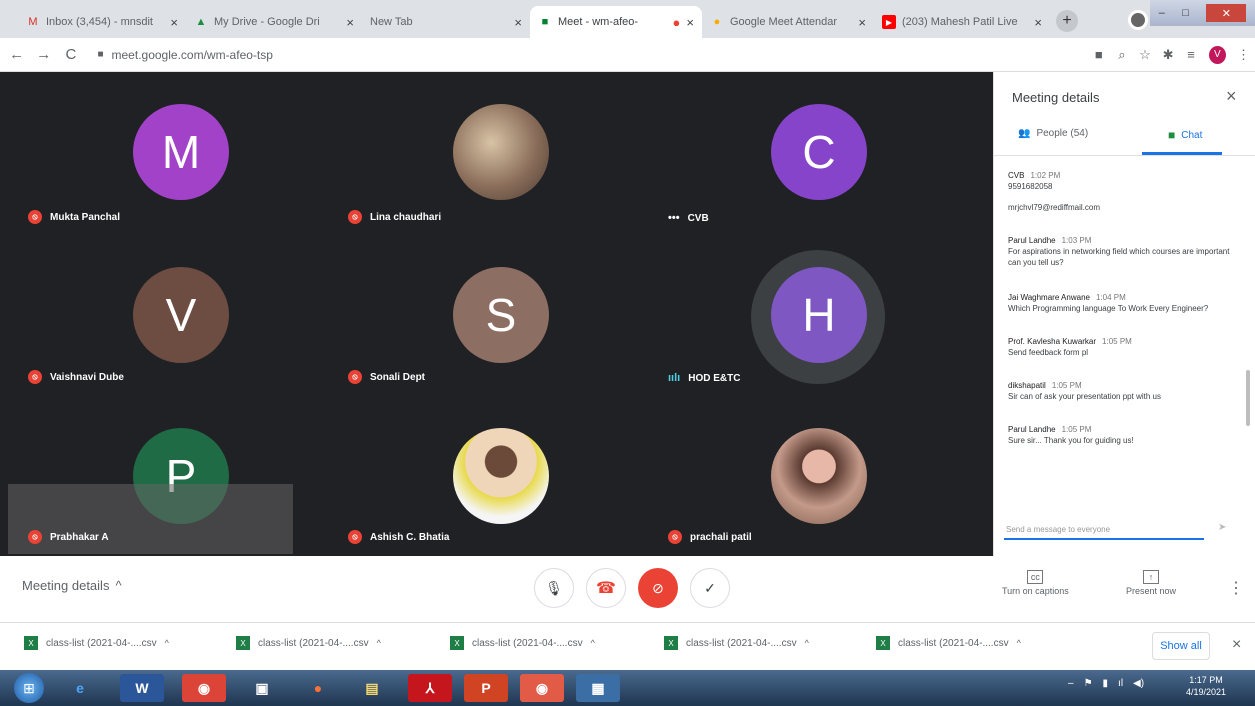 The width and height of the screenshot is (1255, 706). Describe the element at coordinates (1034, 181) in the screenshot. I see `chat-message: CVB 1:02 PM 9591682058` at that location.